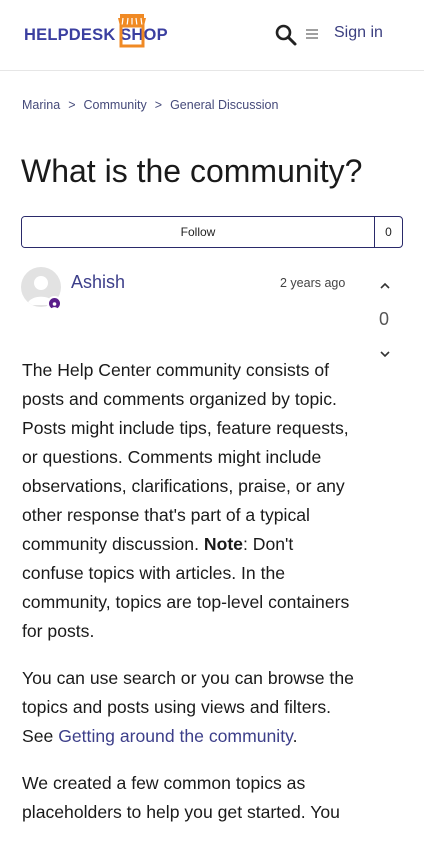  I want to click on follow-button: Follow, so click(198, 232).